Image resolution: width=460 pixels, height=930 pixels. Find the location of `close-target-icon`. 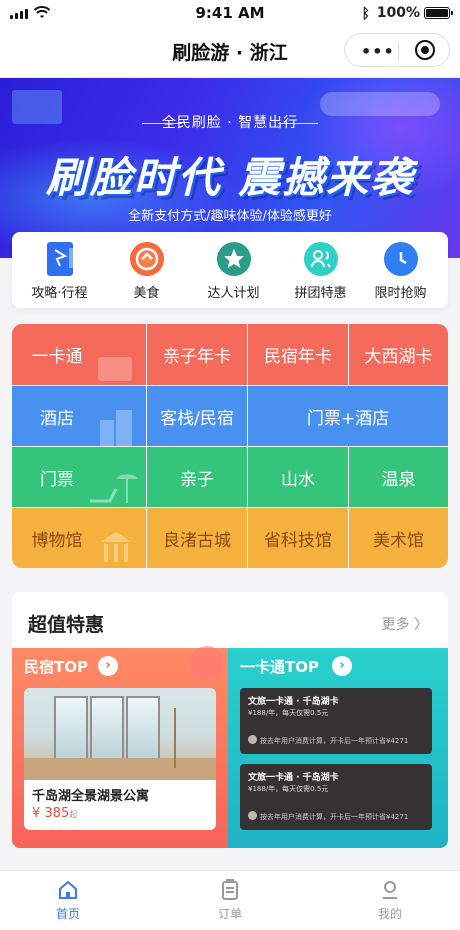

close-target-icon is located at coordinates (425, 50).